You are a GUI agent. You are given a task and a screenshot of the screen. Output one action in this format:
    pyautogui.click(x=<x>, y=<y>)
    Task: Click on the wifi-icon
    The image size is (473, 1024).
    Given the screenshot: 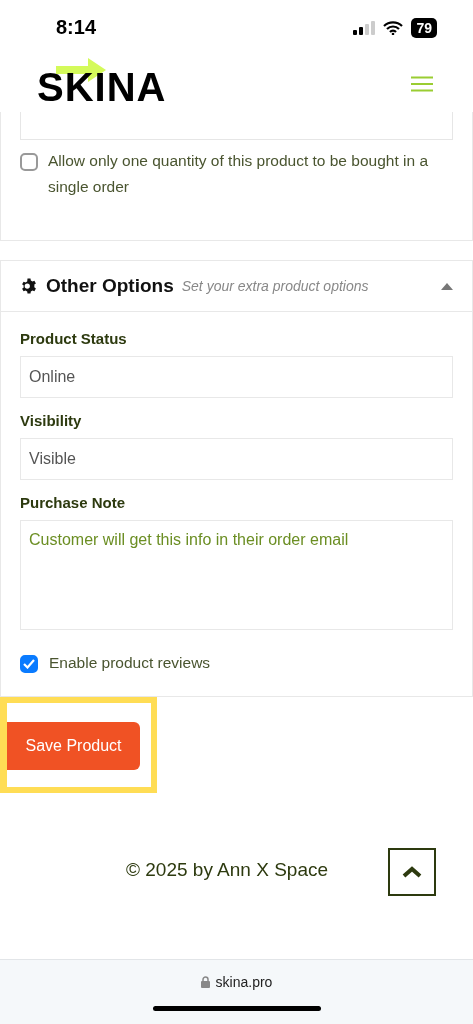 What is the action you would take?
    pyautogui.click(x=393, y=27)
    